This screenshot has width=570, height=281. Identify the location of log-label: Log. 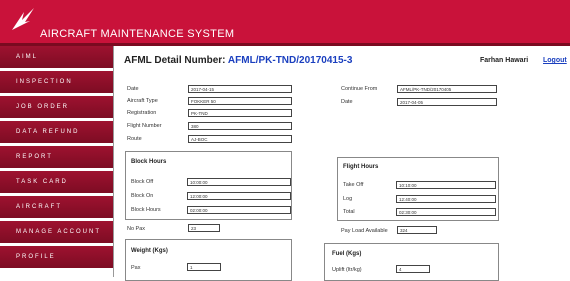
(348, 199).